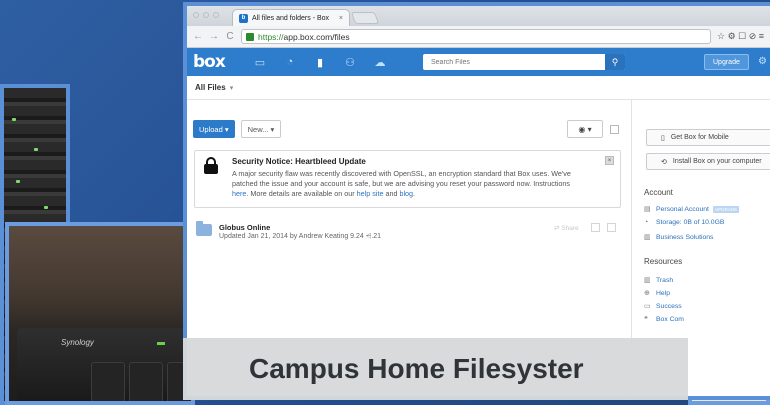  What do you see at coordinates (726, 62) in the screenshot?
I see `upgrade-button: Upgrade` at bounding box center [726, 62].